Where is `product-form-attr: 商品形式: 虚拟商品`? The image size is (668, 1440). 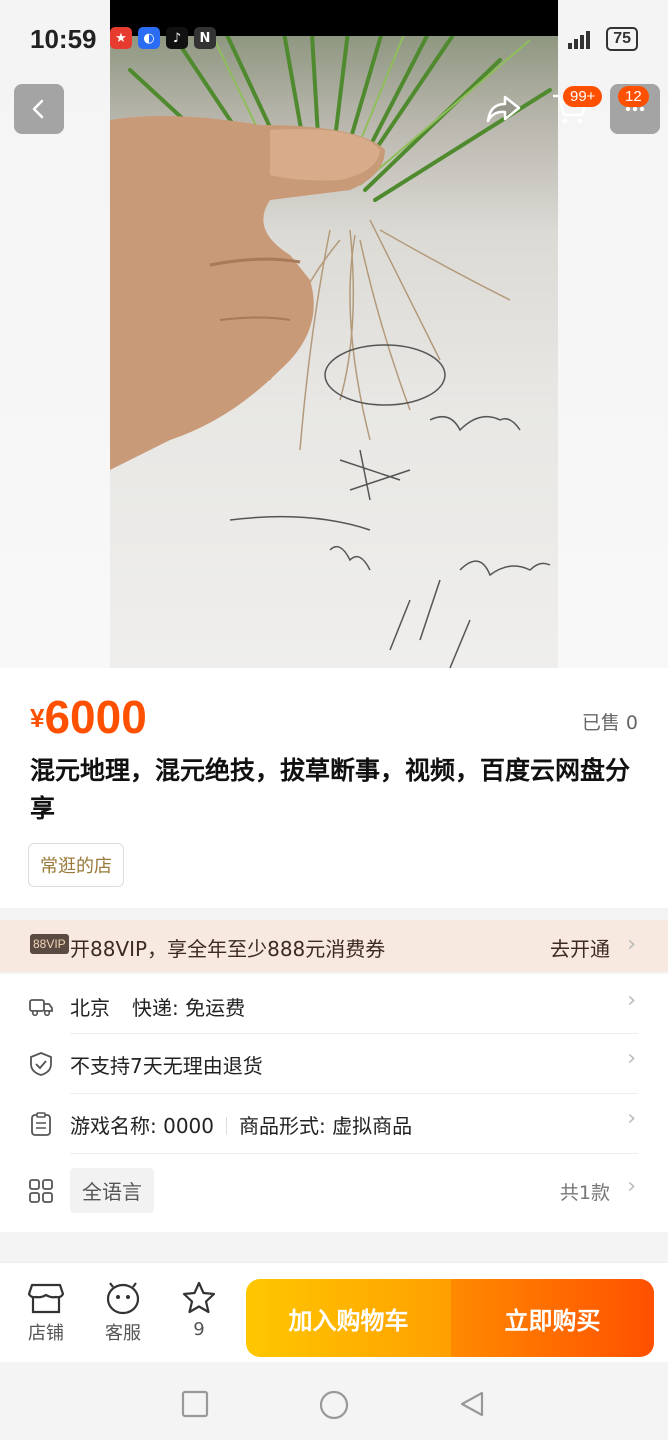
product-form-attr: 商品形式: 虚拟商品 is located at coordinates (326, 1126).